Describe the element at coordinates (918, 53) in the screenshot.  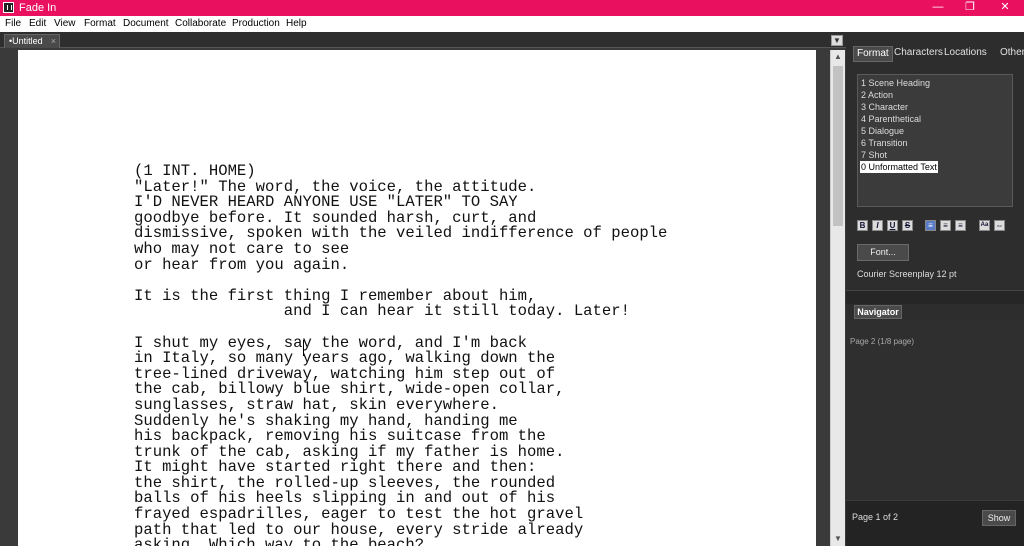
I see `tab-characters: Characters` at that location.